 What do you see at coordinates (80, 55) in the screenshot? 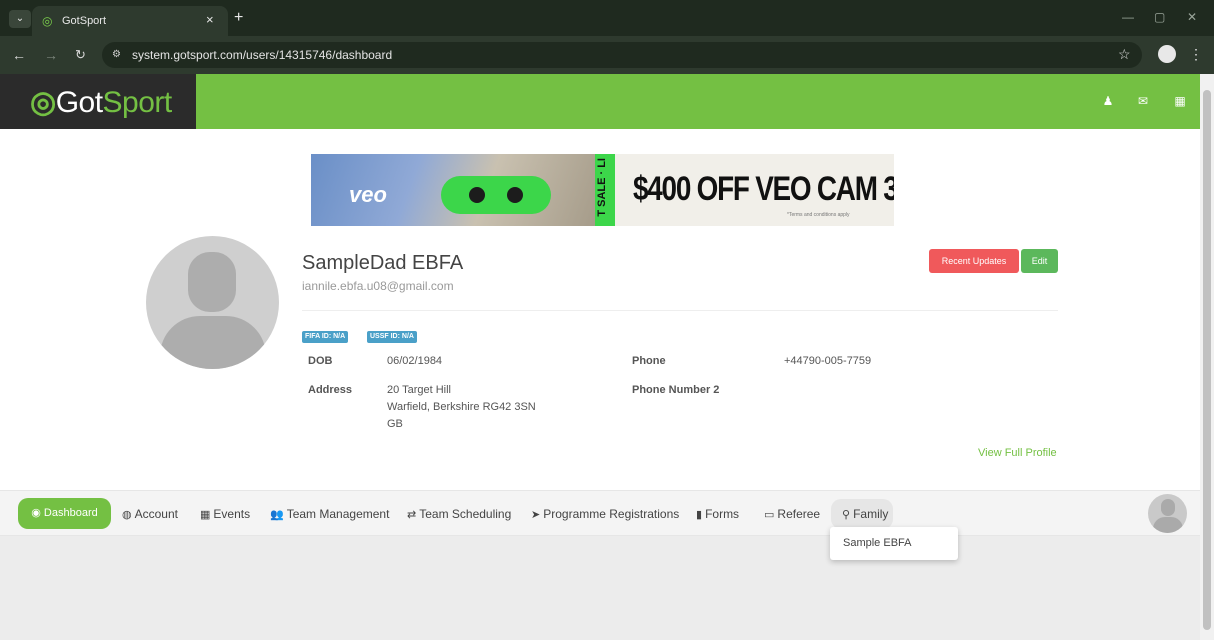
I see `reload-icon: ↻` at bounding box center [80, 55].